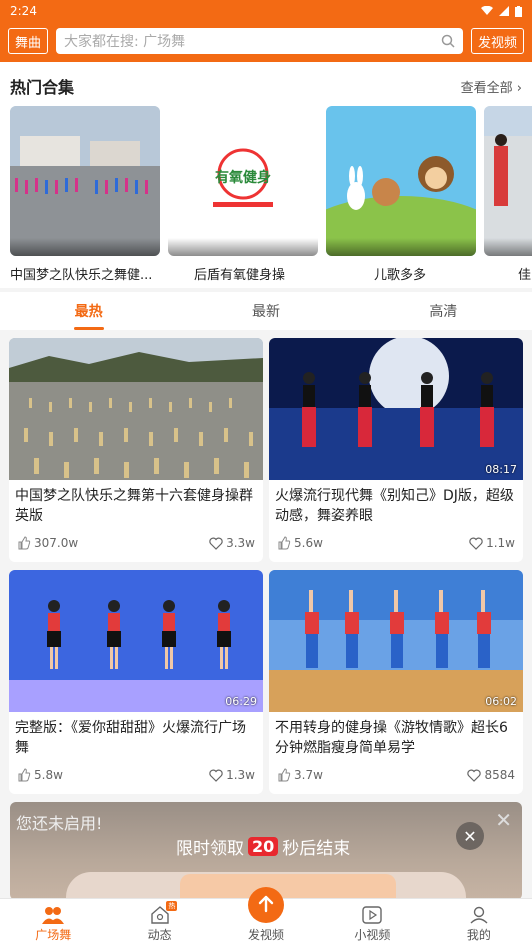  I want to click on sort-tabs: 最热 最新 高清, so click(266, 311).